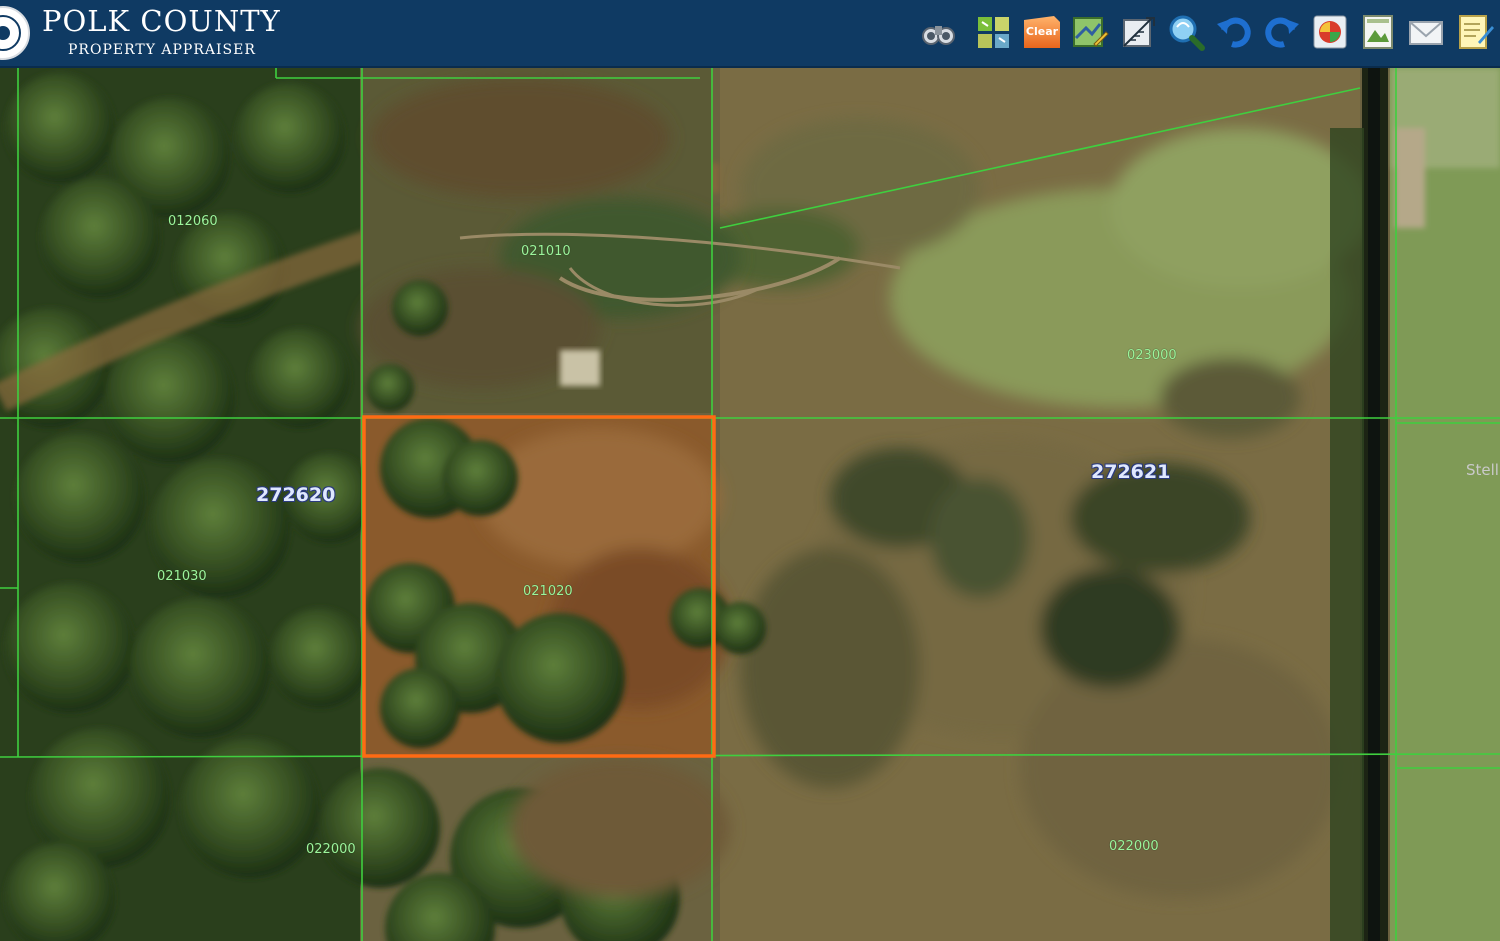  What do you see at coordinates (161, 21) in the screenshot?
I see `header-title: POLK COUNTY` at bounding box center [161, 21].